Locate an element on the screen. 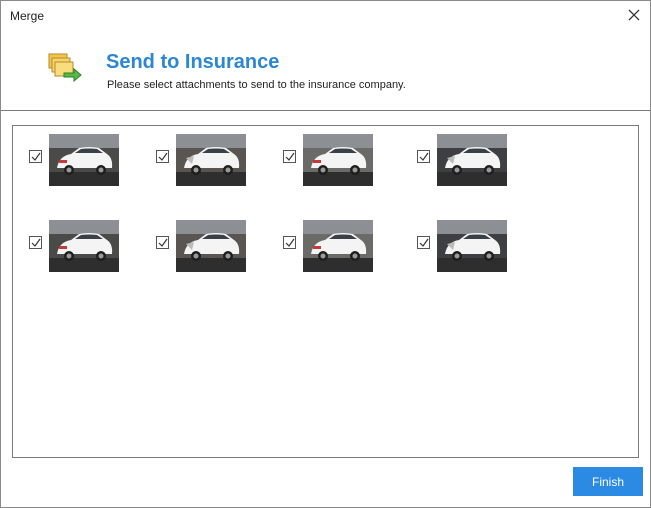 The width and height of the screenshot is (651, 508). car-photo-rear-left is located at coordinates (84, 246).